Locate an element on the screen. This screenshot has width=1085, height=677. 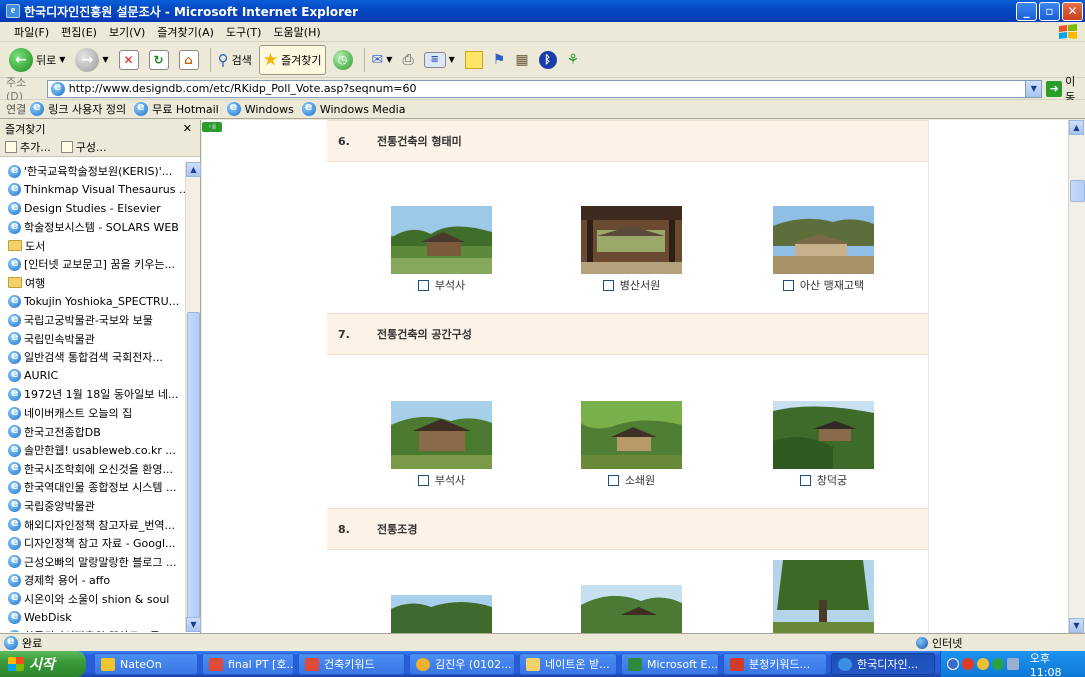
menu-file: 파일(F) is located at coordinates (31, 32).